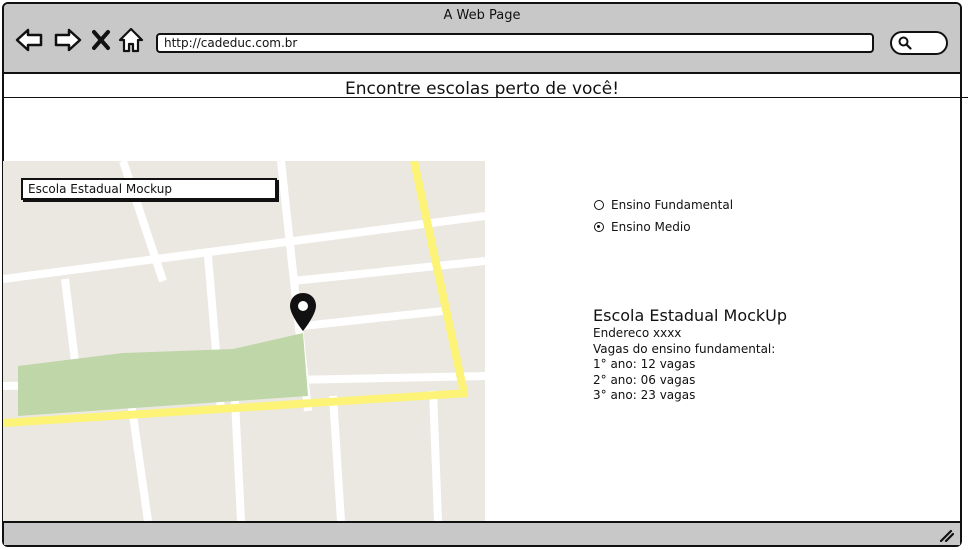 The image size is (969, 550). I want to click on window-title: A Web Page, so click(482, 15).